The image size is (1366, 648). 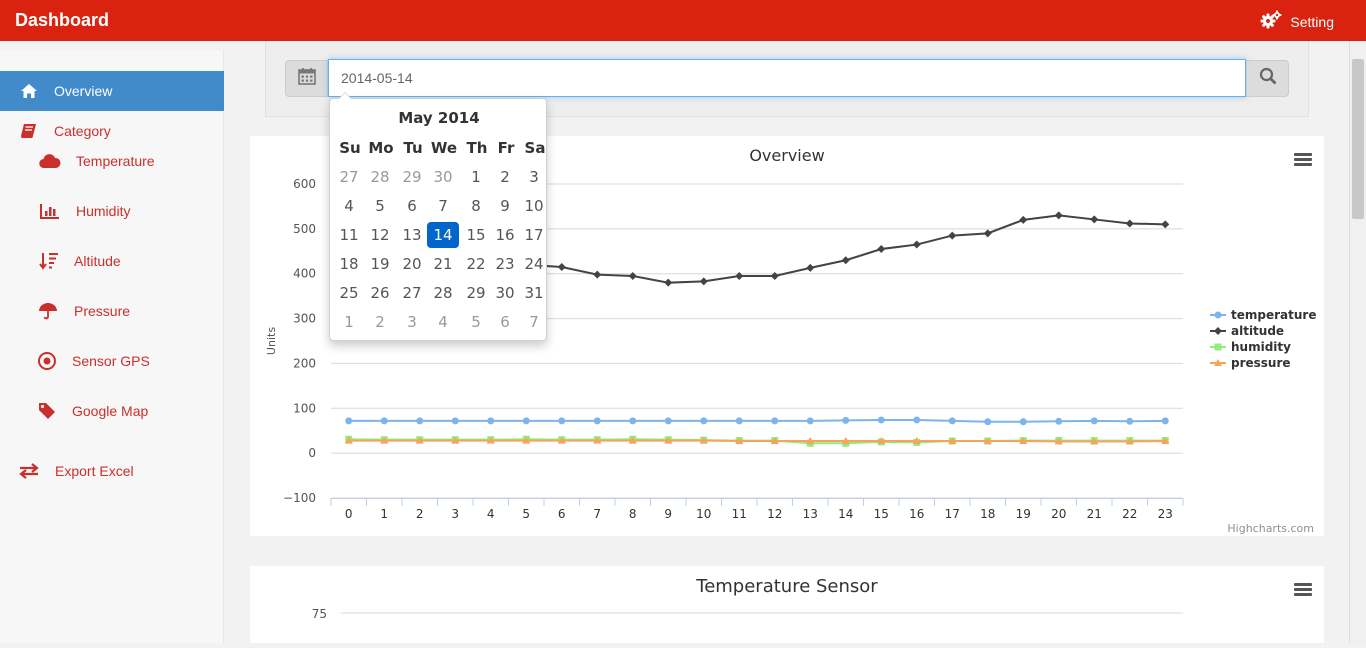 I want to click on datepicker-day: 8, so click(x=476, y=206).